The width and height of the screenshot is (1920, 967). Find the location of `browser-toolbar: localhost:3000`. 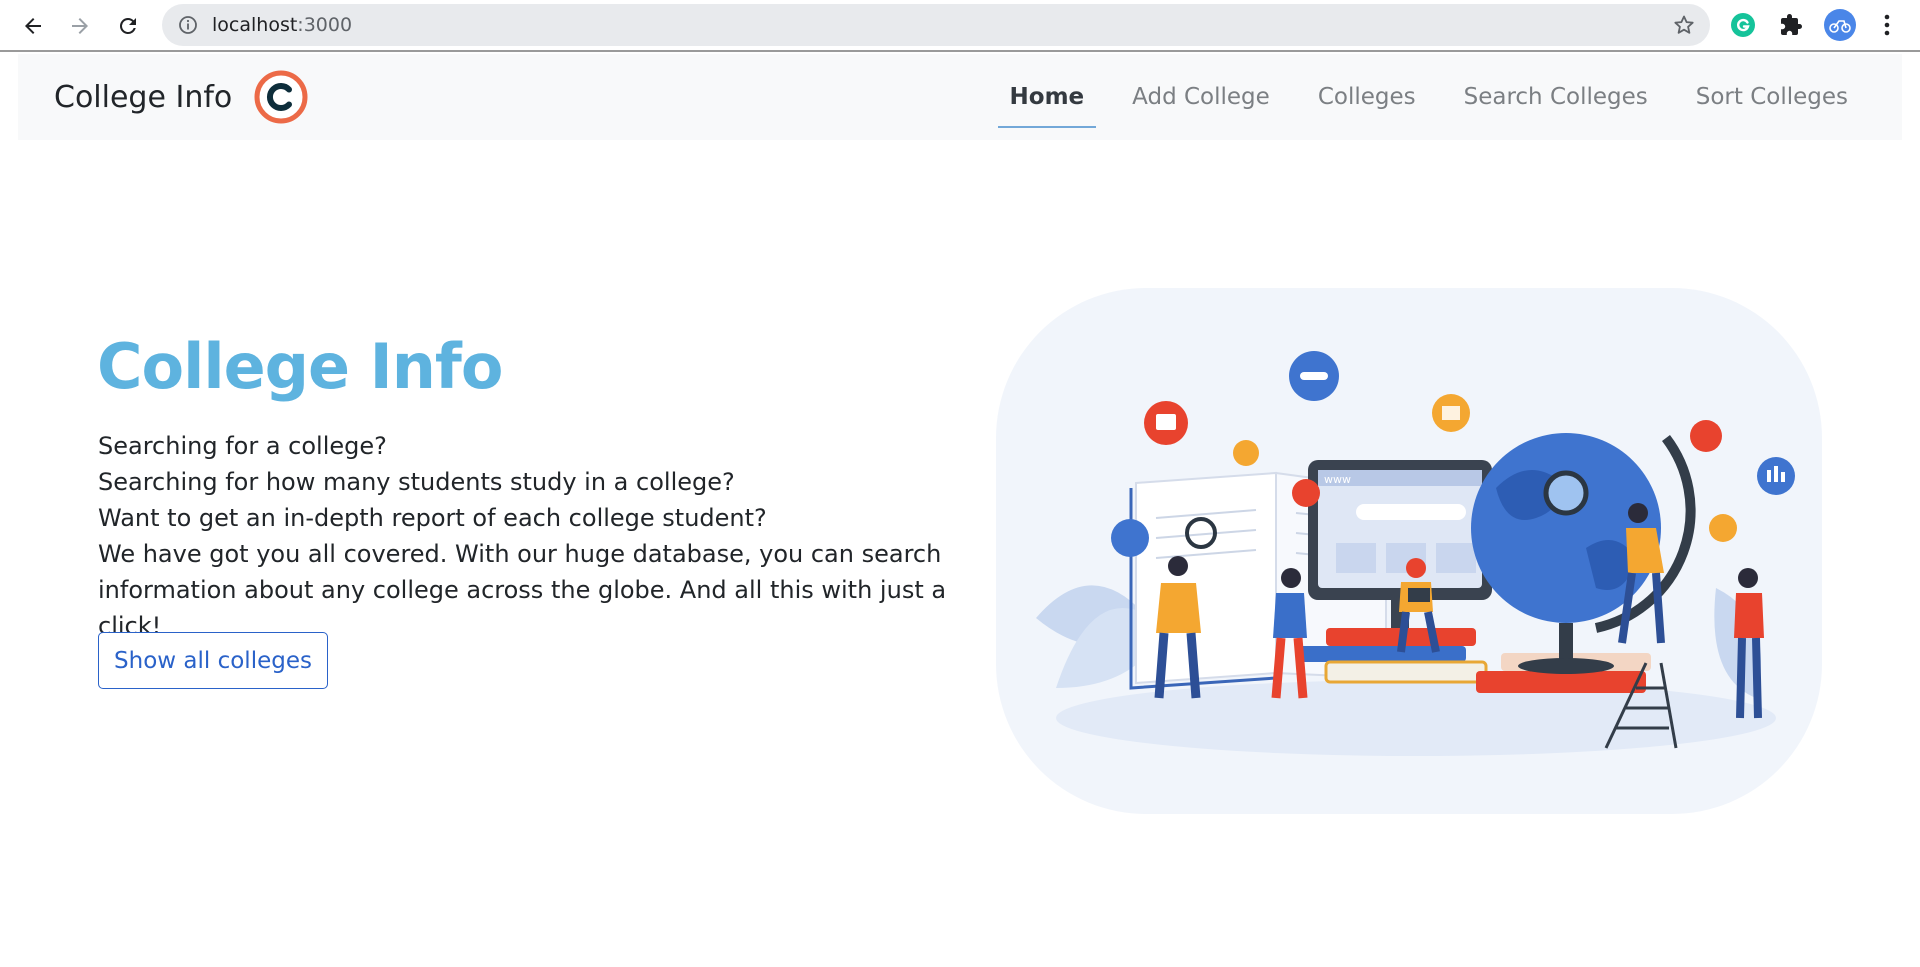

browser-toolbar: localhost:3000 is located at coordinates (960, 26).